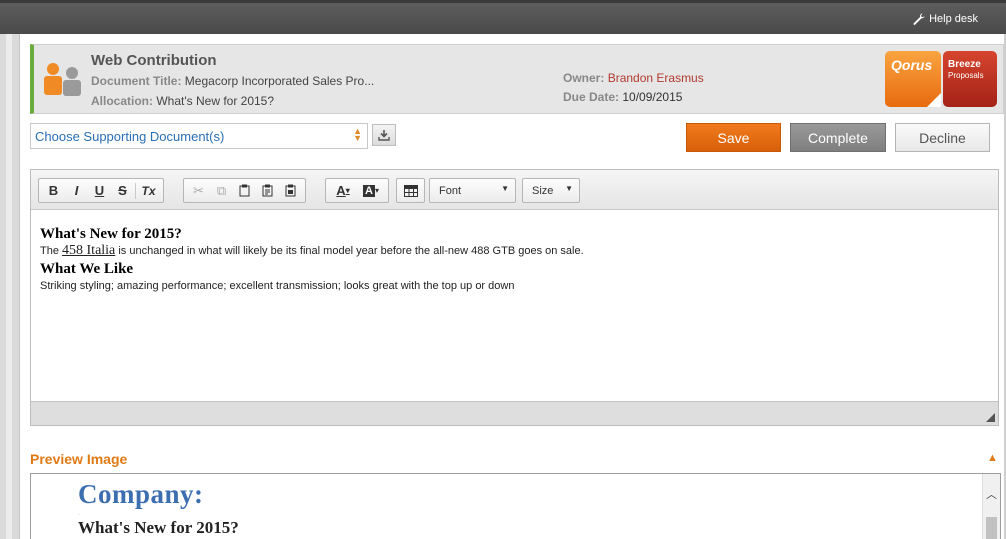 The width and height of the screenshot is (1006, 539). I want to click on color-group: A ▾ A ▾, so click(357, 190).